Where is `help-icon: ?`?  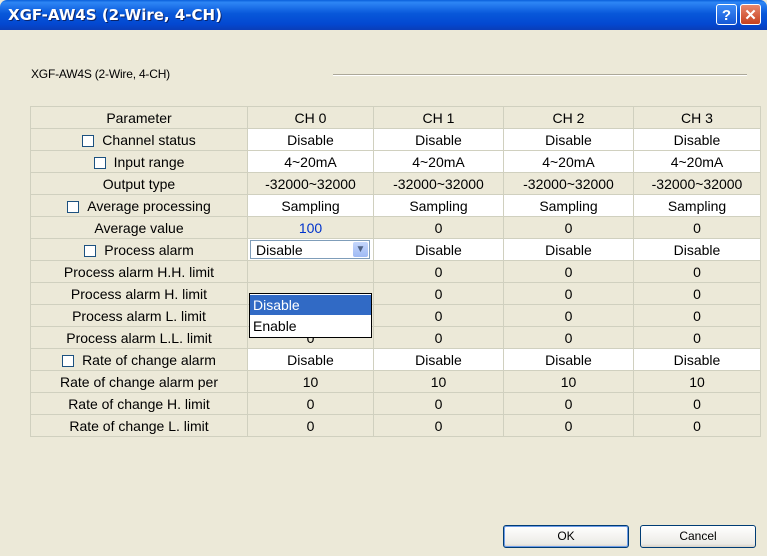 help-icon: ? is located at coordinates (726, 15).